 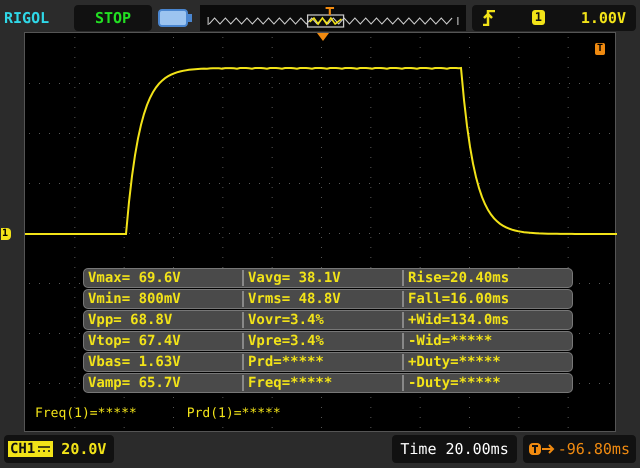 I want to click on measurement-value: Rise=20.40ms, so click(x=487, y=278).